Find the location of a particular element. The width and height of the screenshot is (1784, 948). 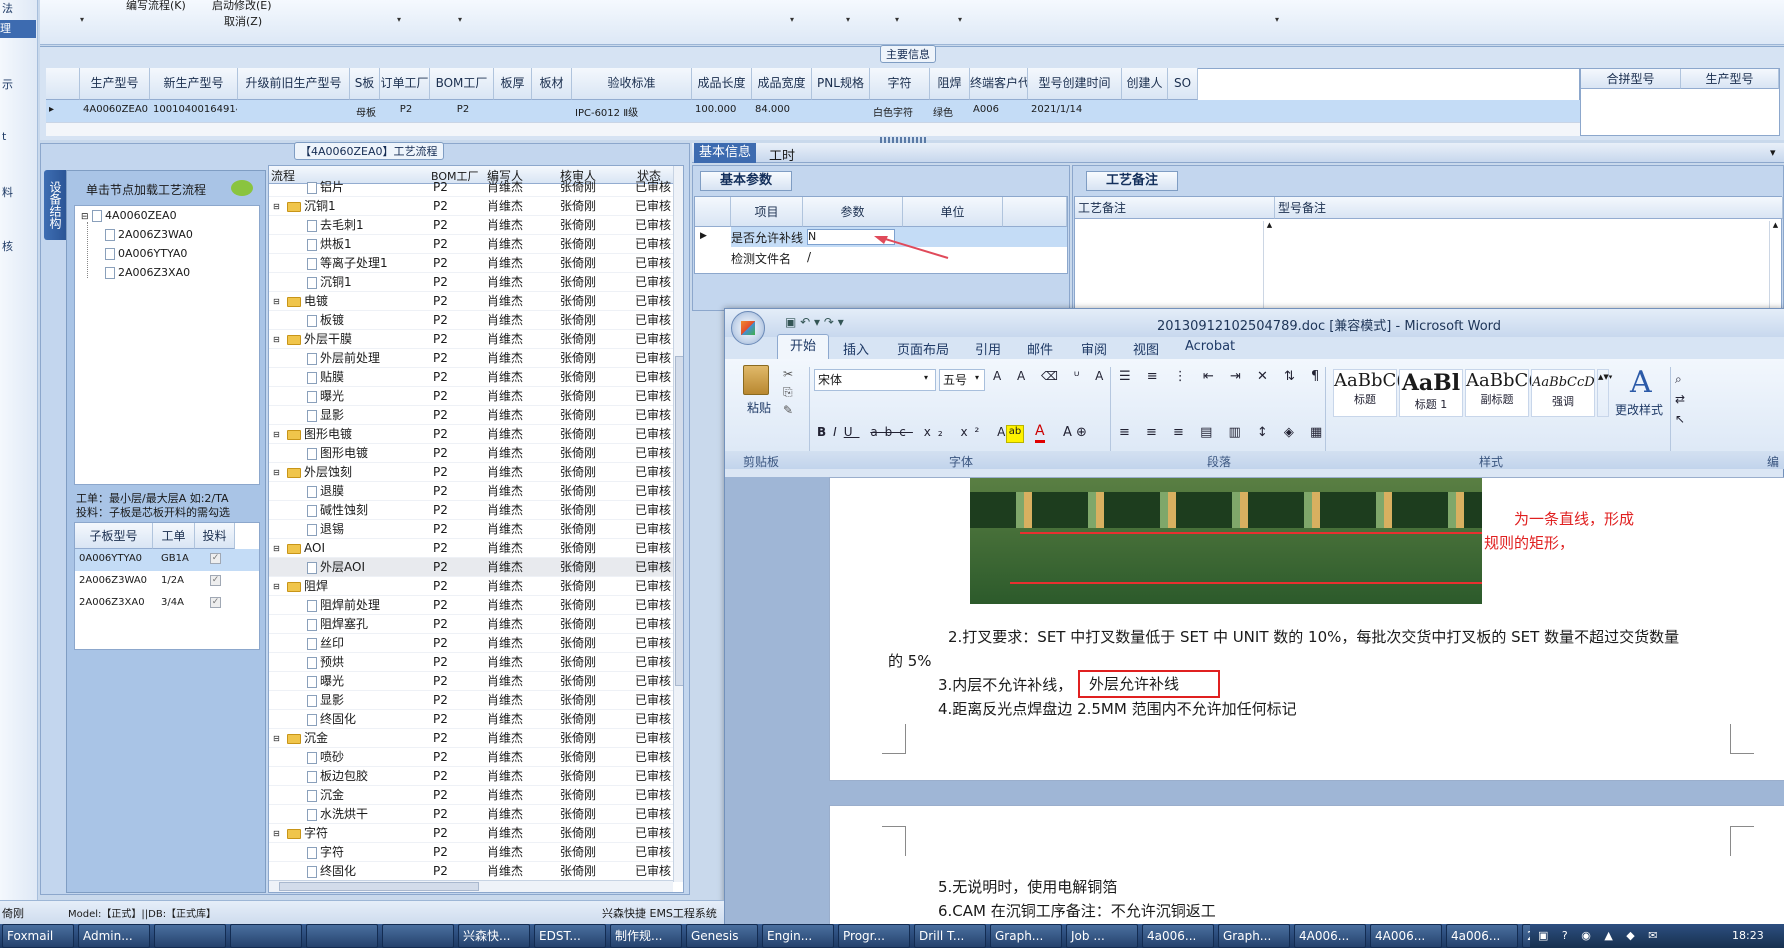

paragraph-3b-highlight: 外层允许补线 is located at coordinates (1149, 684).